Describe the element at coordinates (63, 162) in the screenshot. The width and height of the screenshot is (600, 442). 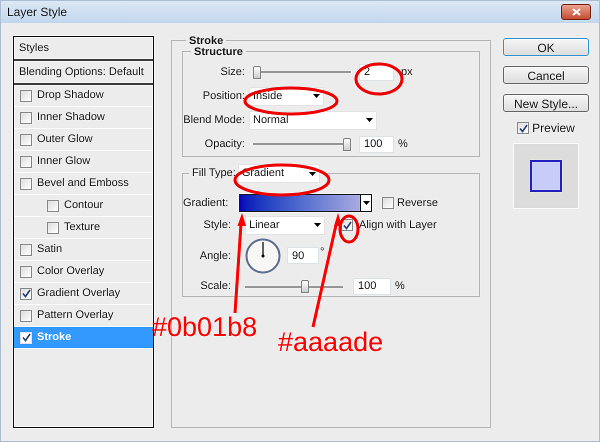
I see `style-label: Inner Glow` at that location.